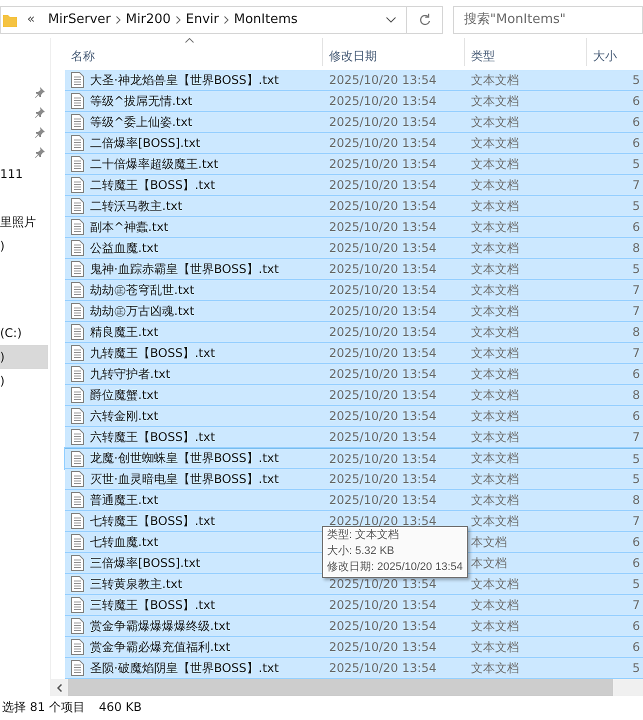  I want to click on file-name: 普通魔王.txt, so click(124, 500).